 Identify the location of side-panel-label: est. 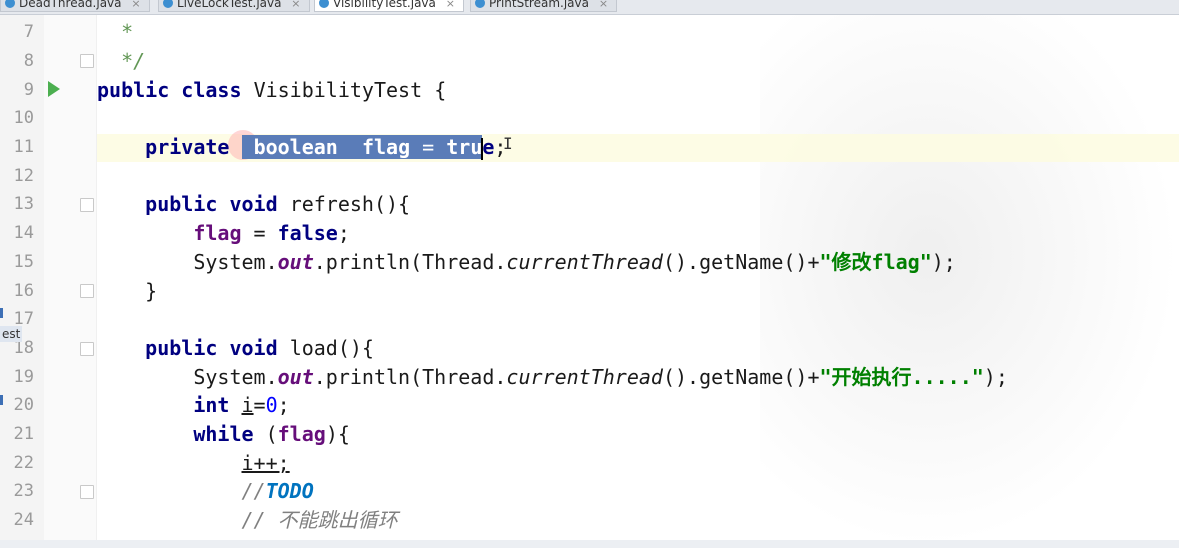
(11, 334).